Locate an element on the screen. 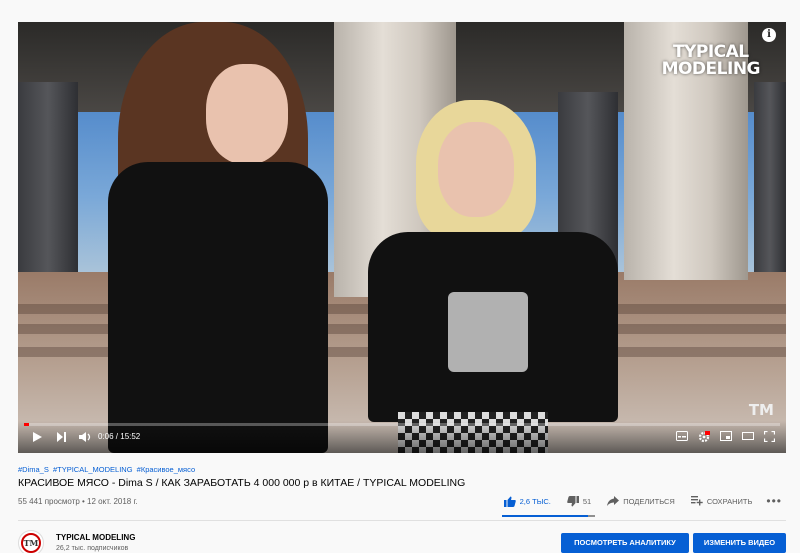  miniplayer-icon is located at coordinates (726, 436).